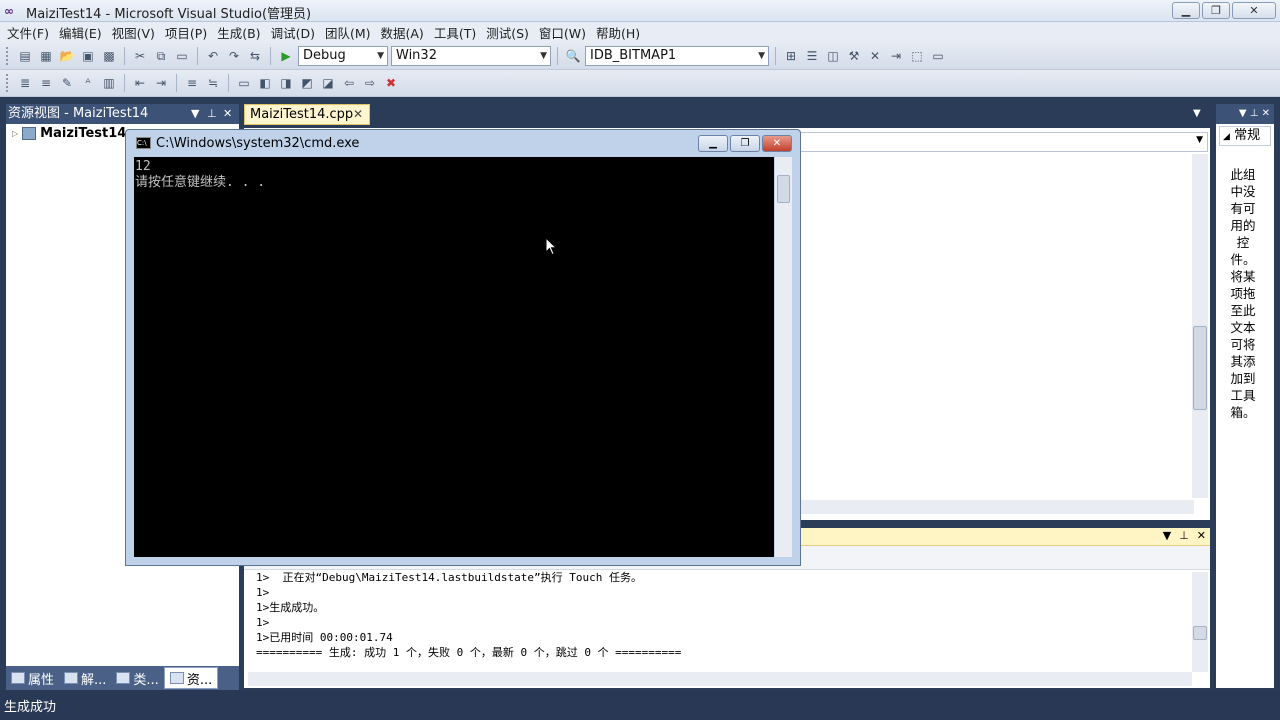 This screenshot has width=1280, height=720. Describe the element at coordinates (812, 56) in the screenshot. I see `properties-icon: ☰` at that location.